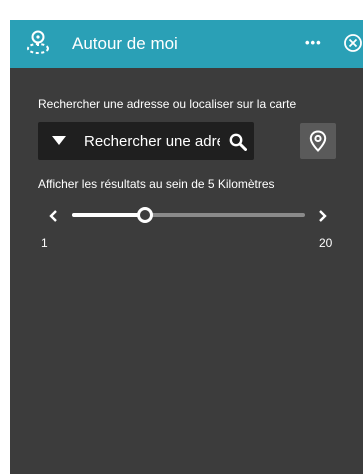 The image size is (363, 474). Describe the element at coordinates (353, 43) in the screenshot. I see `close-icon` at that location.